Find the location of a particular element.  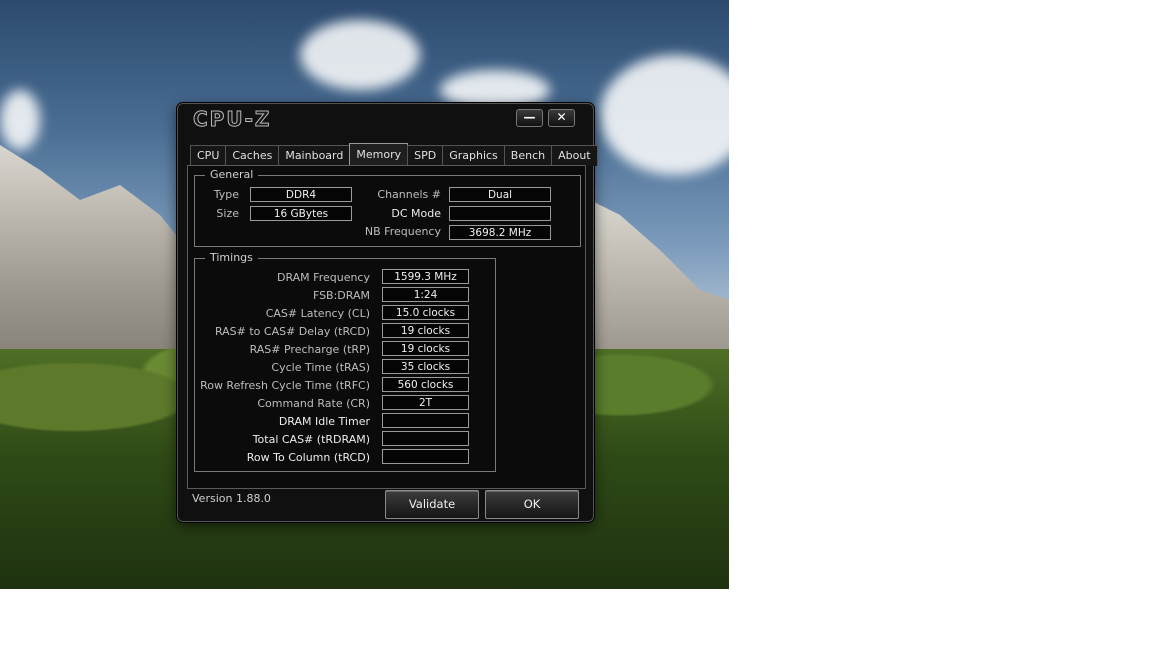

version-label: Version 1.88.0 is located at coordinates (231, 498).